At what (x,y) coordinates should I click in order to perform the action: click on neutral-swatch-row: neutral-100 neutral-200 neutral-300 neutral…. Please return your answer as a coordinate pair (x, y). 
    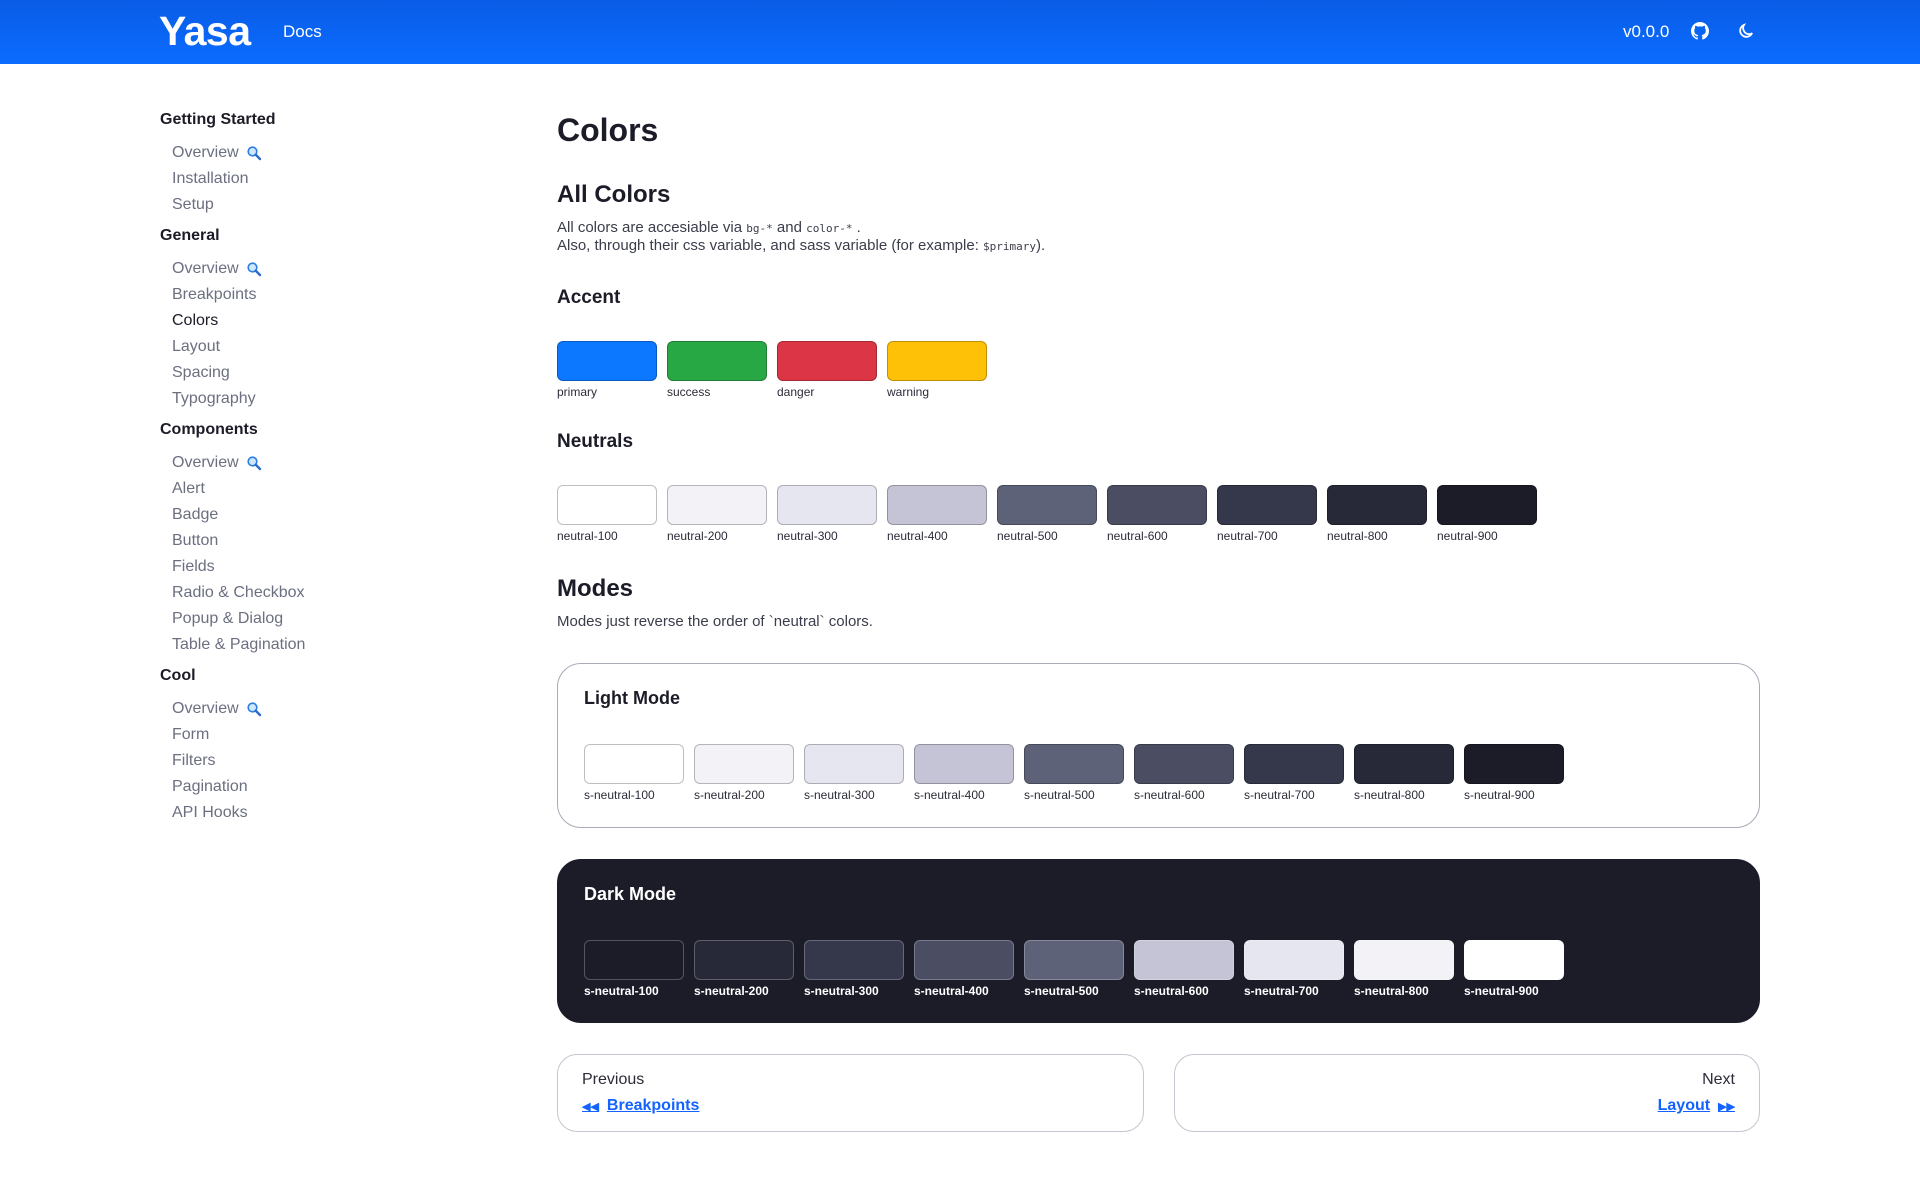
    Looking at the image, I should click on (1047, 514).